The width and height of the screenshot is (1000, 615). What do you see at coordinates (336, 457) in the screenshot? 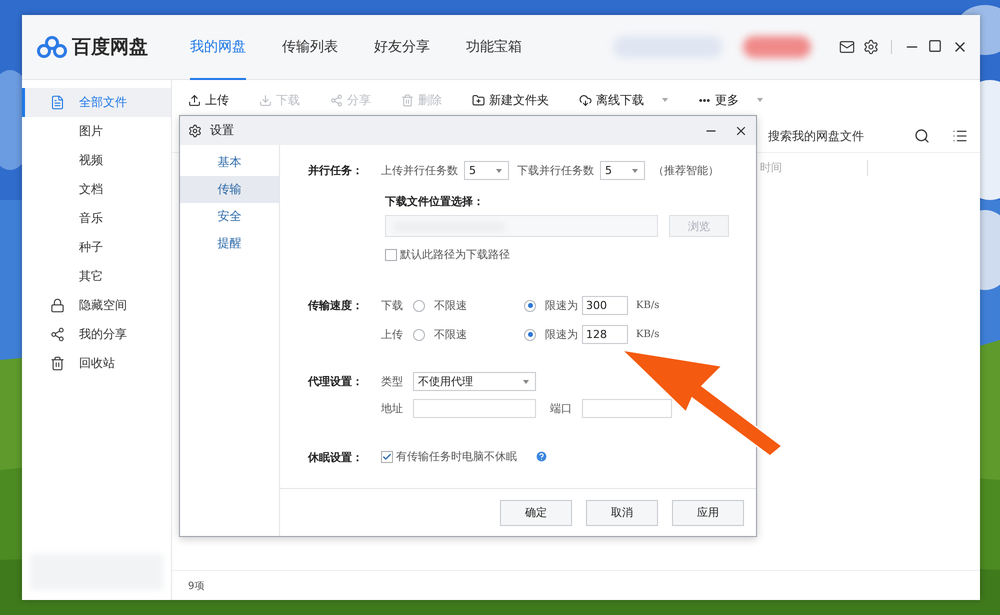
I see `section-label: 休眠设置：` at bounding box center [336, 457].